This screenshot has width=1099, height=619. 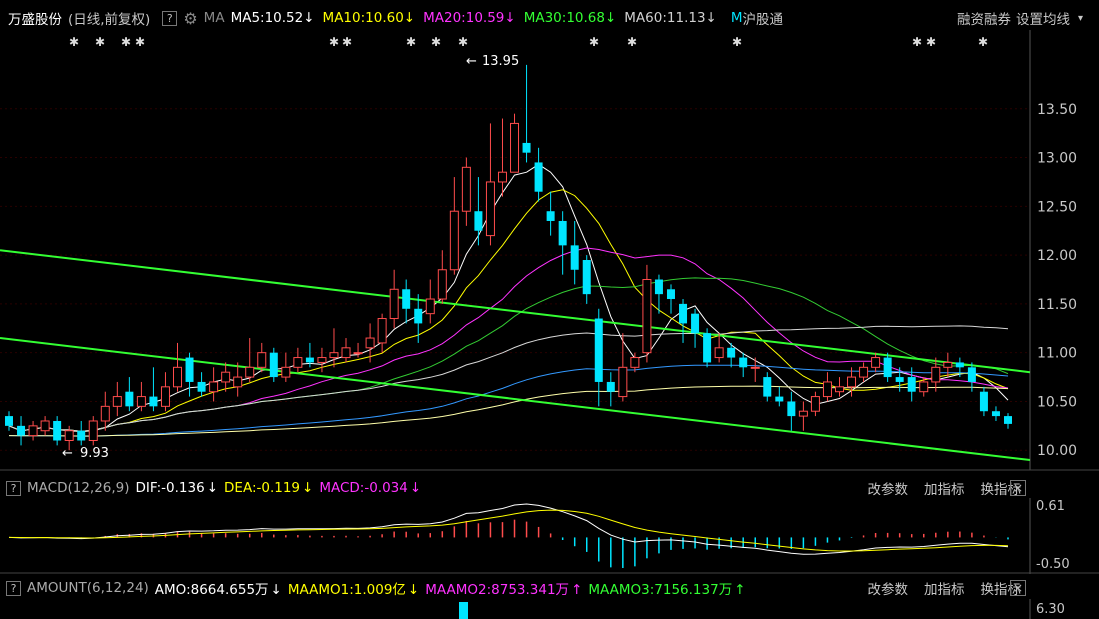 What do you see at coordinates (190, 18) in the screenshot?
I see `gear-icon: ⚙` at bounding box center [190, 18].